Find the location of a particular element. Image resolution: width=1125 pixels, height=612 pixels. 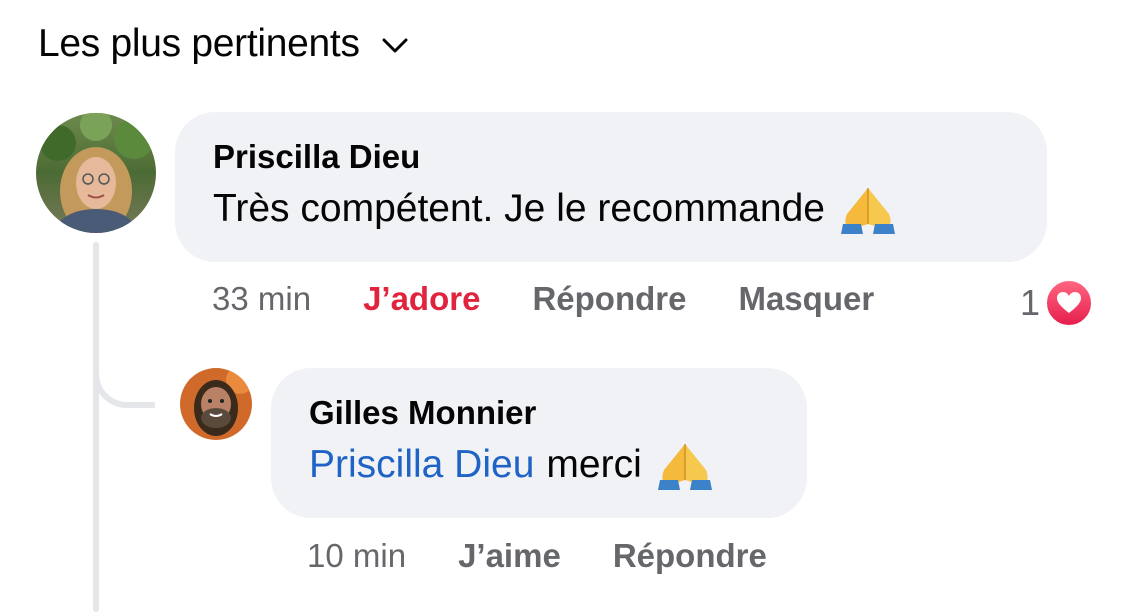

reply-actions: 10 min J’aime Répondre is located at coordinates (537, 556).